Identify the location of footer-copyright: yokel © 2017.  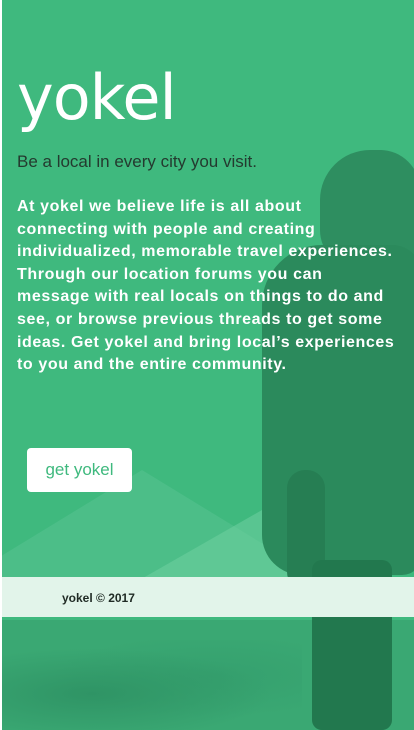
(98, 598).